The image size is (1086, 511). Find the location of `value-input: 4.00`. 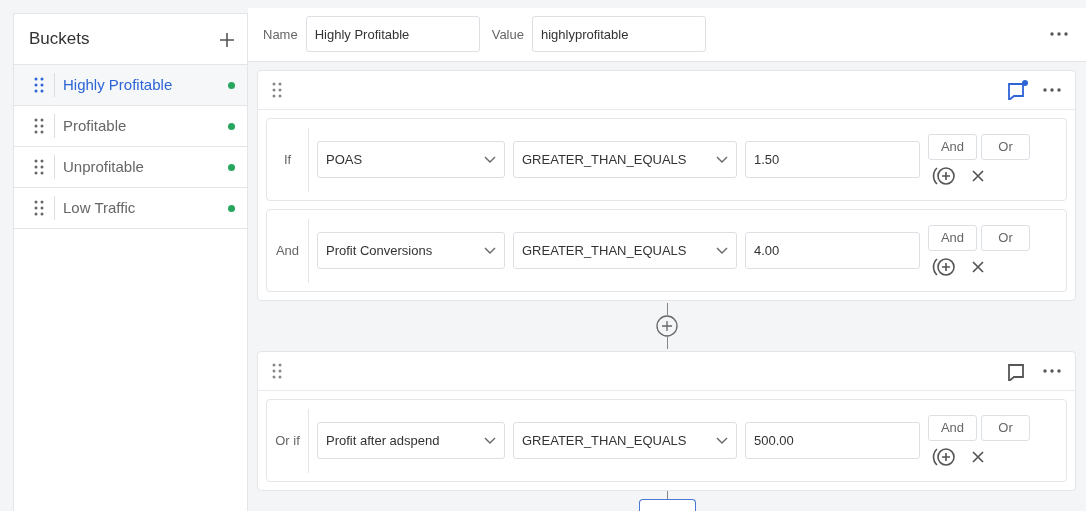

value-input: 4.00 is located at coordinates (832, 251).